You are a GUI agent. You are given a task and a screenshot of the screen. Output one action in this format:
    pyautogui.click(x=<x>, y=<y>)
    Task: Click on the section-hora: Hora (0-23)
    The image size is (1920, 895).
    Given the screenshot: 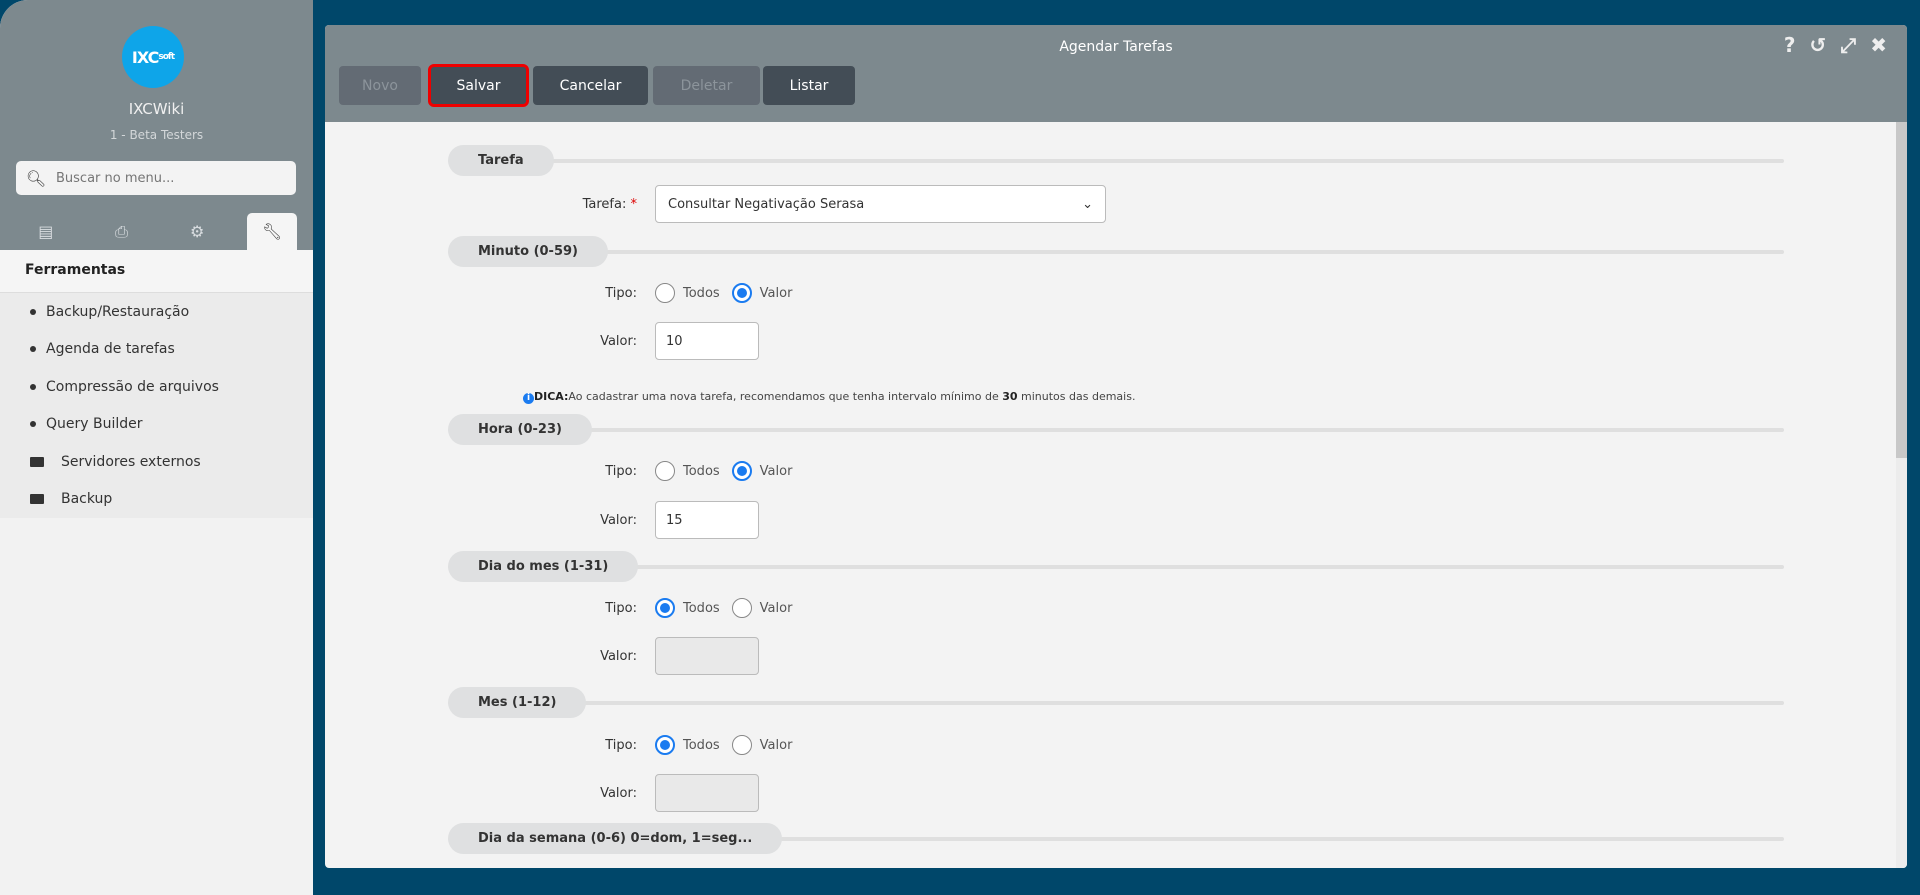 What is the action you would take?
    pyautogui.click(x=1116, y=429)
    